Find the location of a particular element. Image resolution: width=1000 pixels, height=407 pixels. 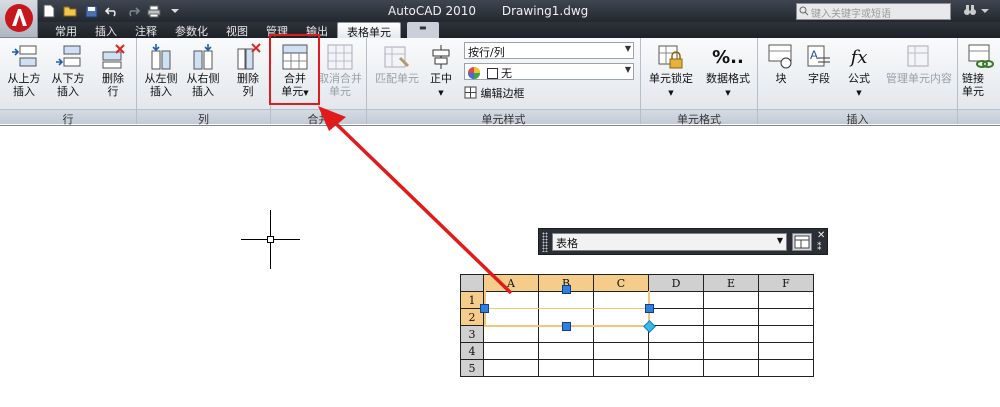

table-corner is located at coordinates (472, 283).